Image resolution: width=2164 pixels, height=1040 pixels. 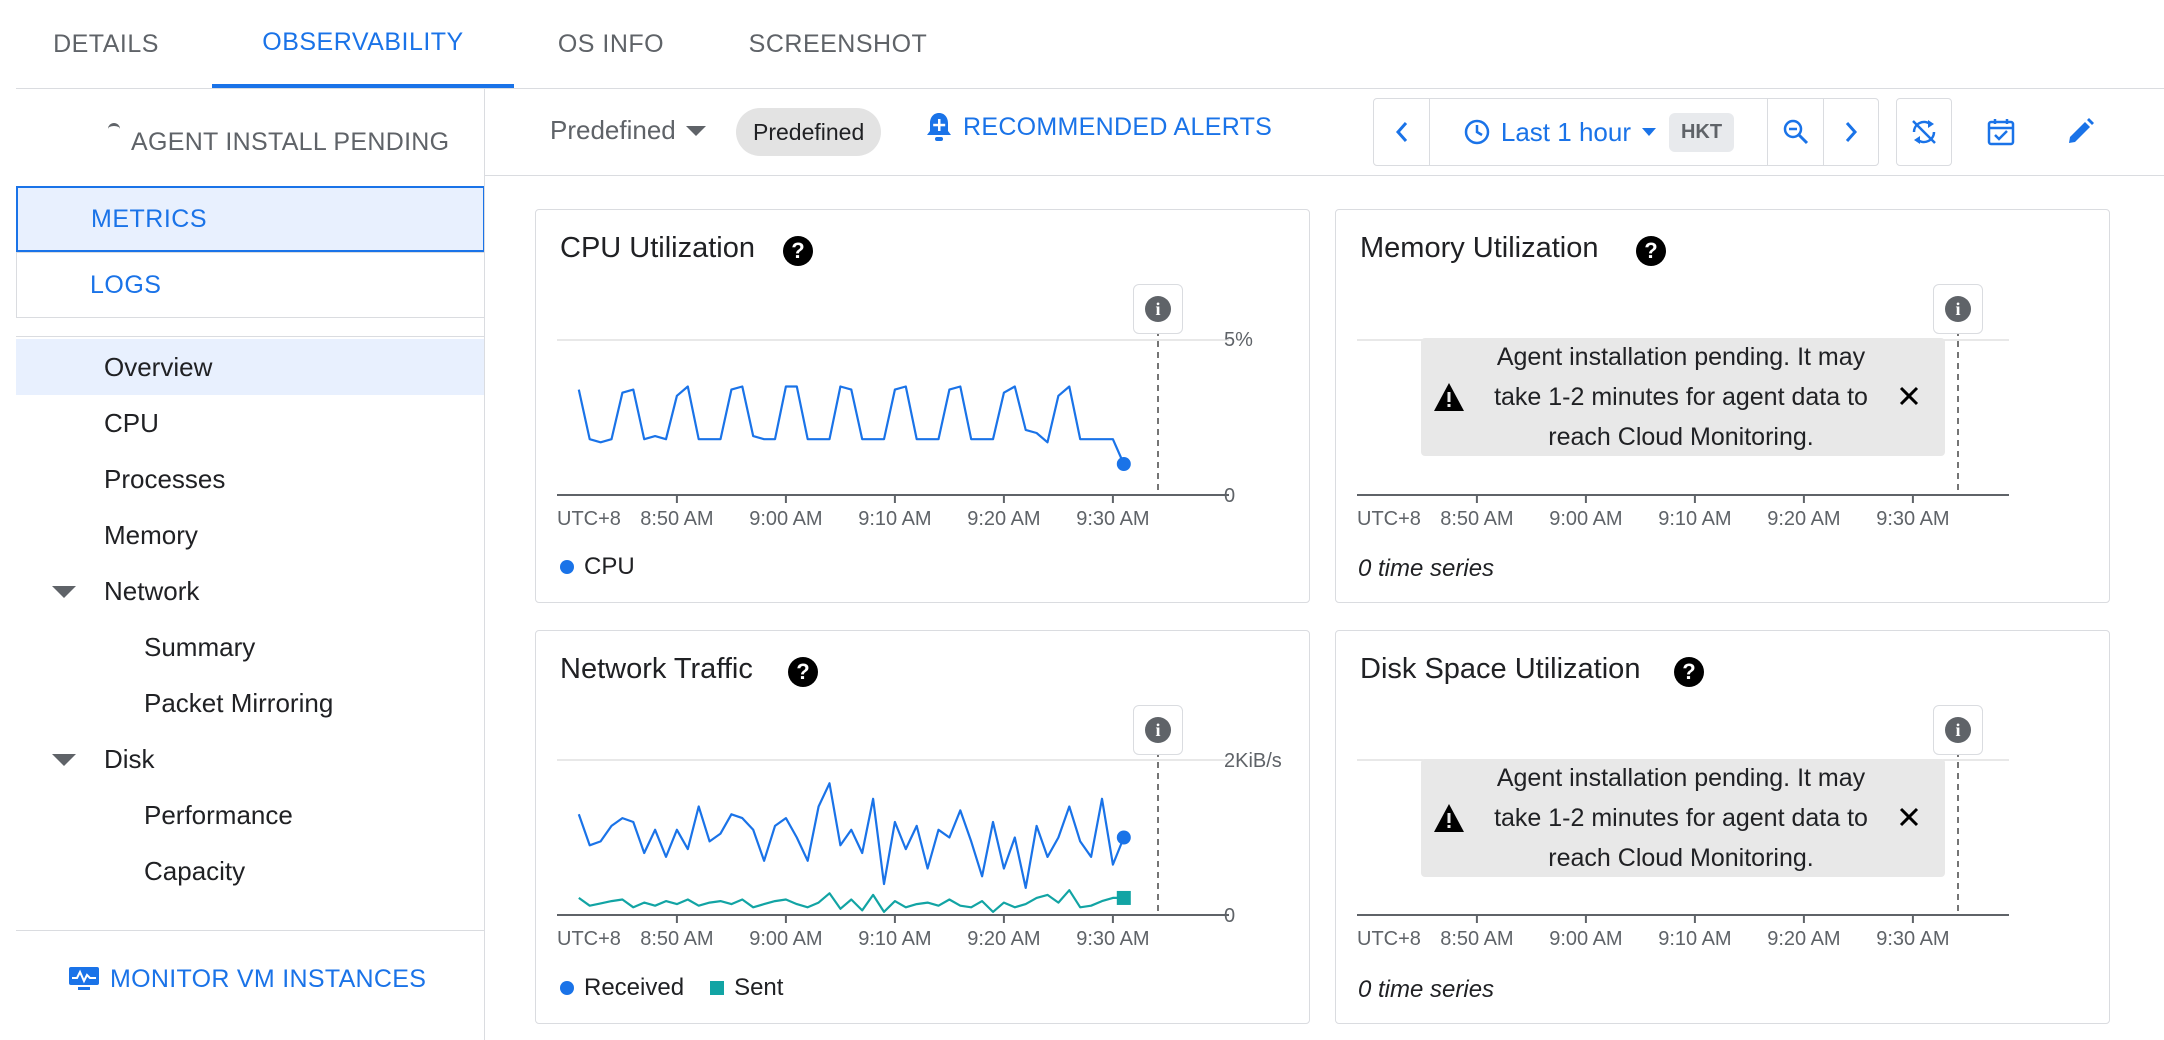 I want to click on dropdown-label: Predefined, so click(x=613, y=130).